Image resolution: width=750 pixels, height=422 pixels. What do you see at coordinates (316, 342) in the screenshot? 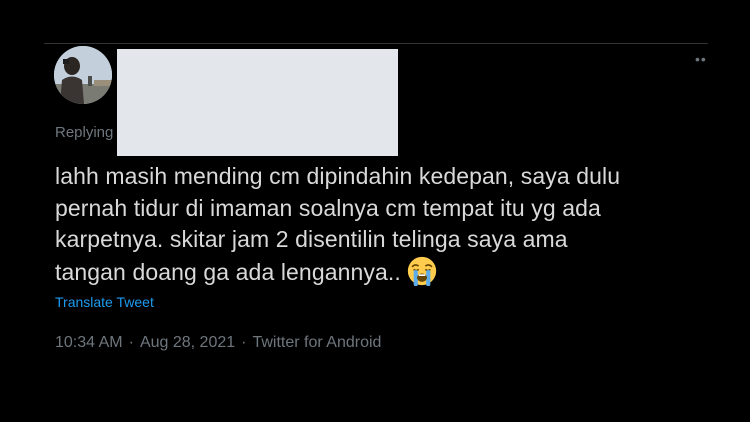
I see `tweet-source: Twitter for Android` at bounding box center [316, 342].